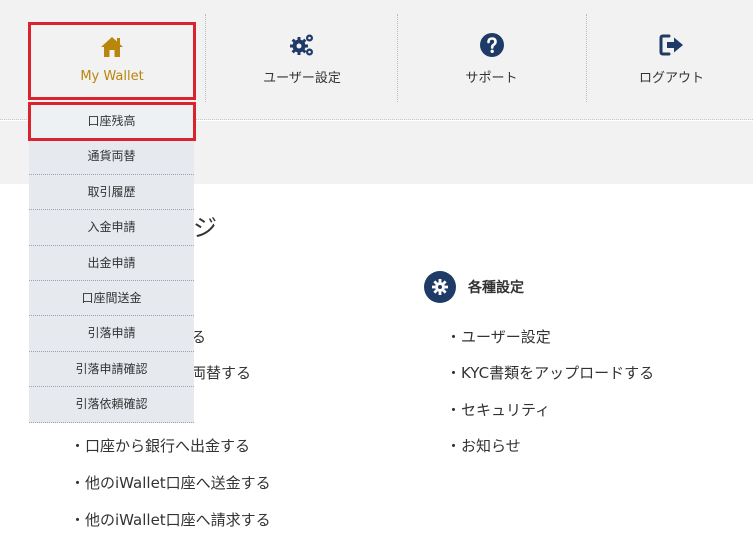 This screenshot has width=753, height=554. What do you see at coordinates (112, 121) in the screenshot?
I see `highlight-account-balance` at bounding box center [112, 121].